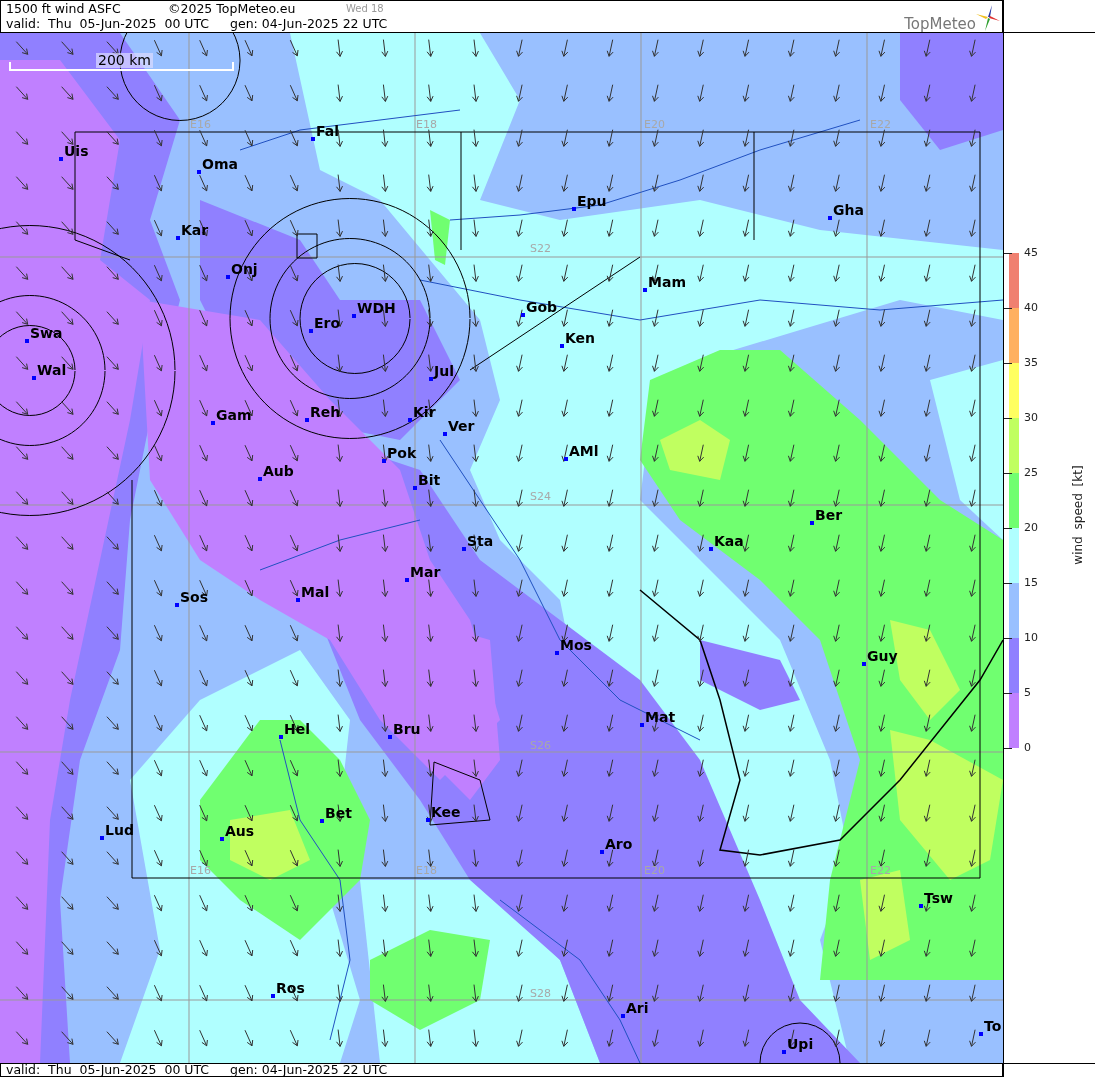  What do you see at coordinates (729, 541) in the screenshot?
I see `place-label: Kaa` at bounding box center [729, 541].